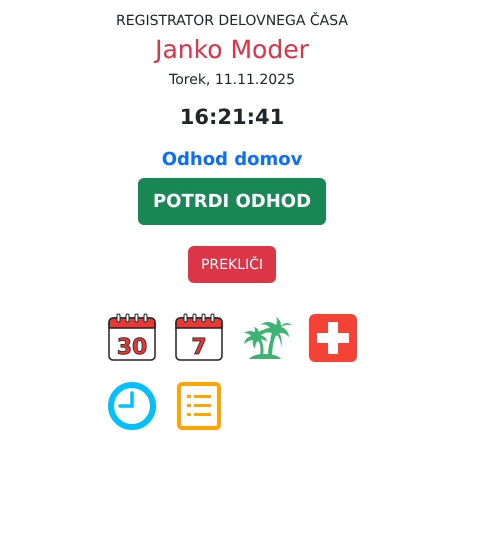 Image resolution: width=480 pixels, height=560 pixels. Describe the element at coordinates (232, 117) in the screenshot. I see `clock-time: 16:21:41` at that location.